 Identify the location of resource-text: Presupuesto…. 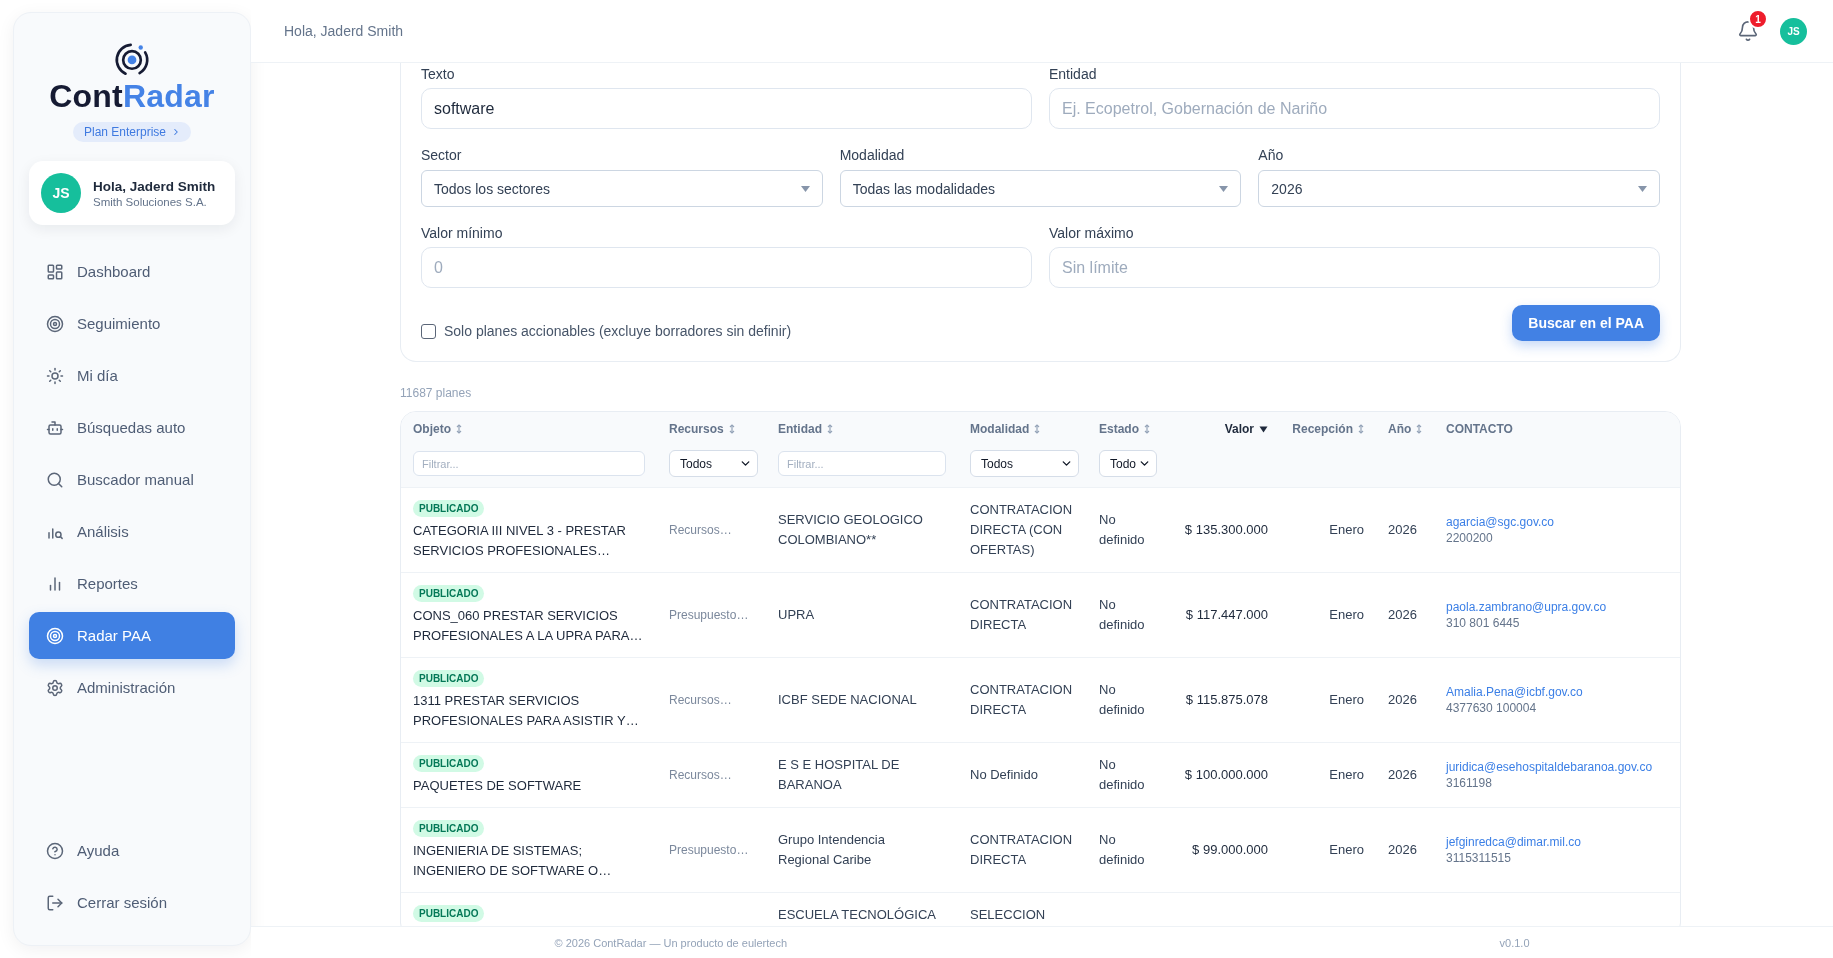
(709, 615).